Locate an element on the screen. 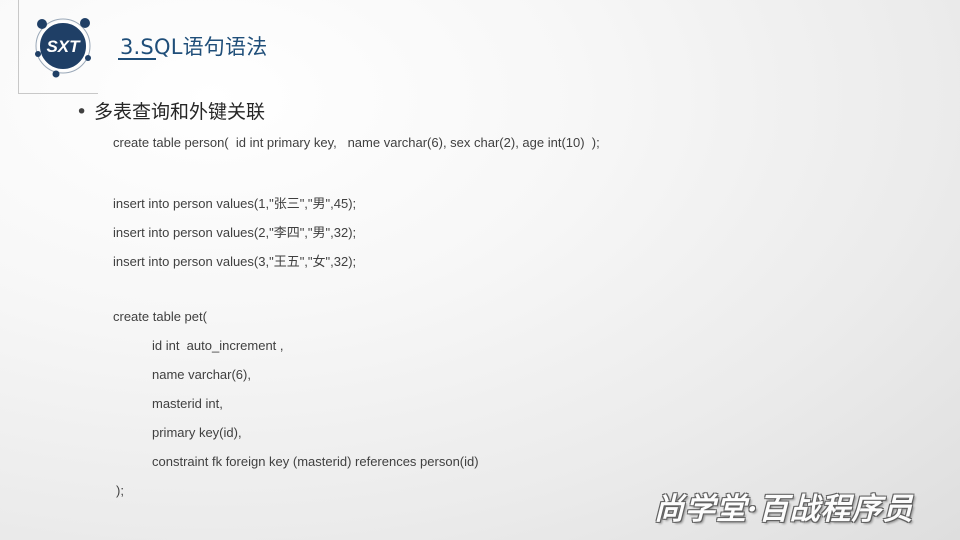 This screenshot has height=540, width=960. slide-title: 3.SQL语句语法 is located at coordinates (194, 47).